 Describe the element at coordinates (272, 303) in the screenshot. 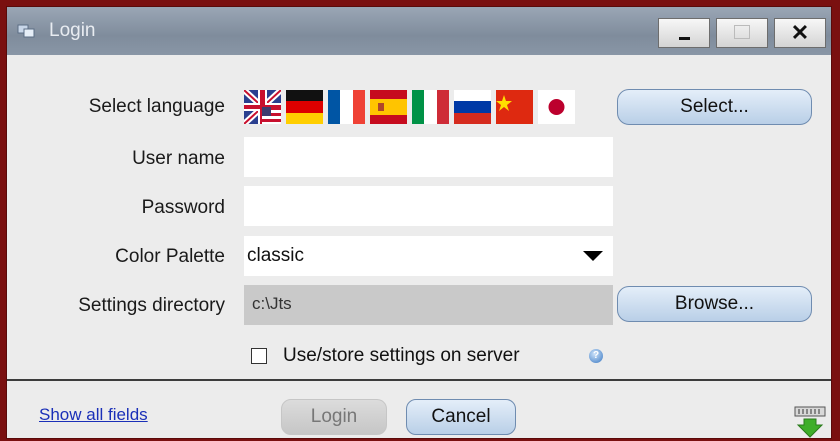

I see `settings-directory-value: c:\Jts` at that location.